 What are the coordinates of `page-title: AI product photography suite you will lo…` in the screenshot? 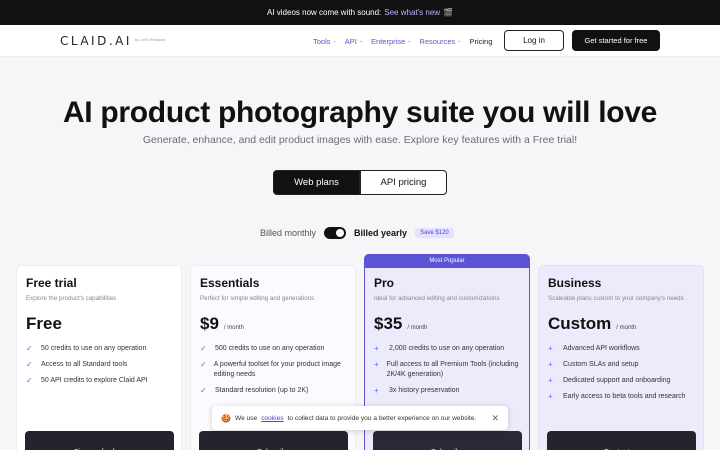 It's located at (360, 112).